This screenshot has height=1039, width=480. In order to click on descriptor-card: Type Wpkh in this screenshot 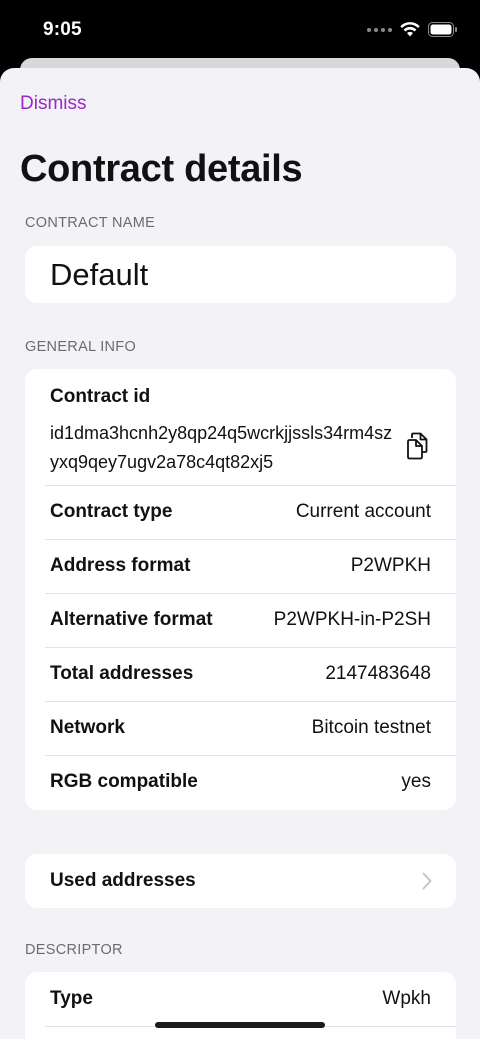, I will do `click(240, 1005)`.